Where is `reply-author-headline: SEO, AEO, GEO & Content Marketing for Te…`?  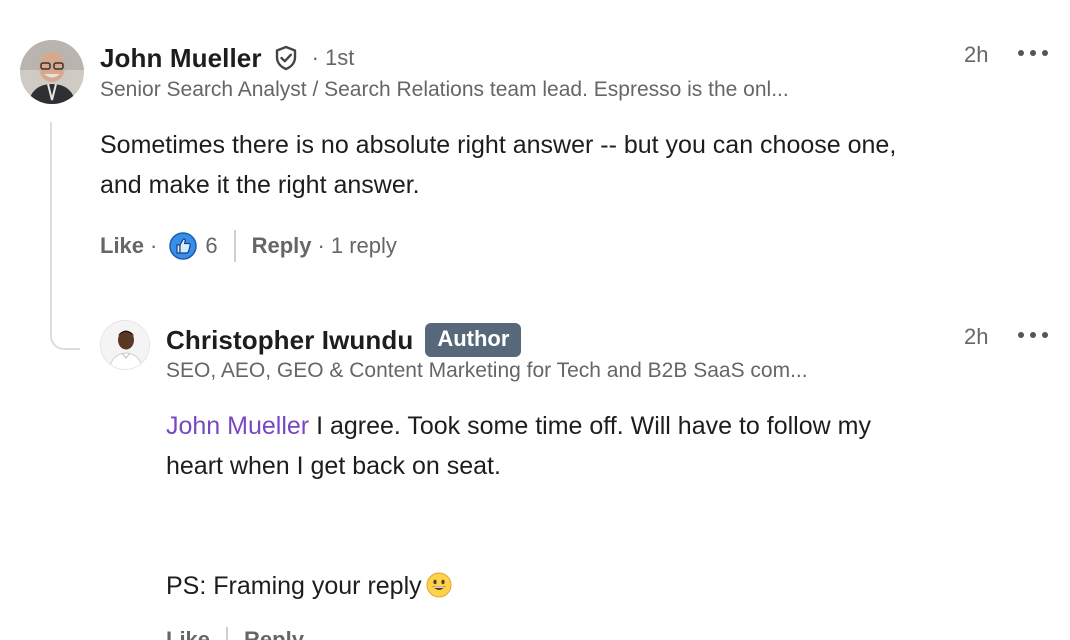
reply-author-headline: SEO, AEO, GEO & Content Marketing for Te… is located at coordinates (487, 370).